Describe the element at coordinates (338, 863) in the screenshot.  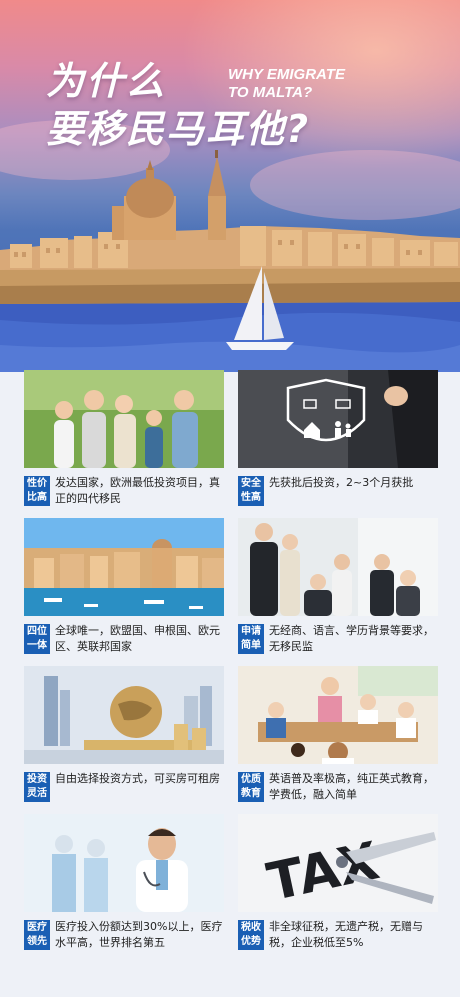
I see `tax-scissors-photo: TAX` at that location.